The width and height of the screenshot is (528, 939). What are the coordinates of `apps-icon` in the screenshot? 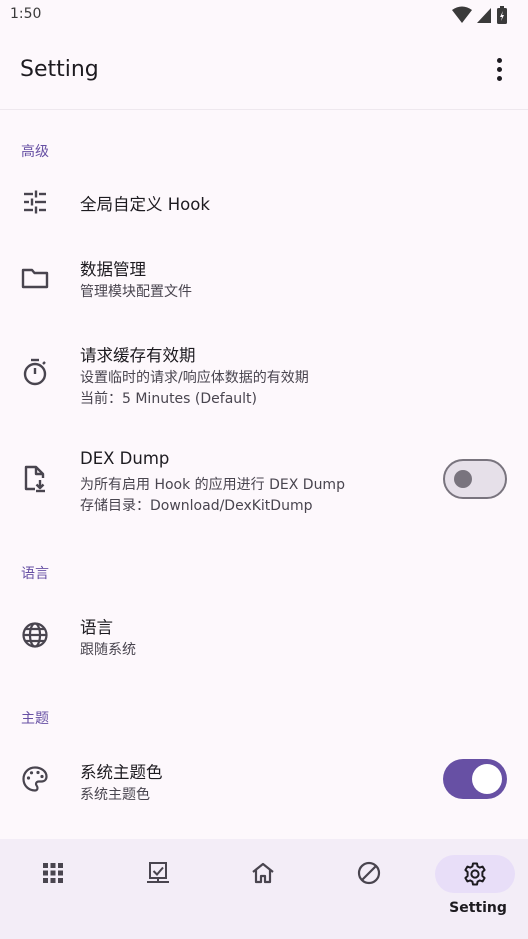 It's located at (53, 873).